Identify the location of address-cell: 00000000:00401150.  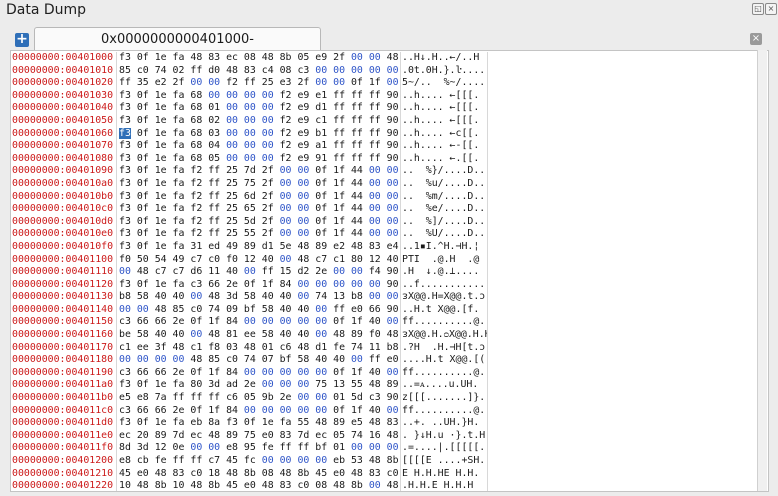
(63, 322).